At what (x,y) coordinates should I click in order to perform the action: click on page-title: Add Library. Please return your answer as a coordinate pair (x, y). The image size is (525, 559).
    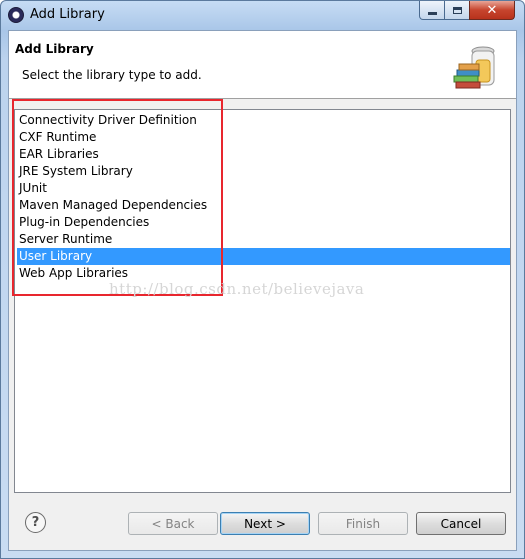
    Looking at the image, I should click on (54, 49).